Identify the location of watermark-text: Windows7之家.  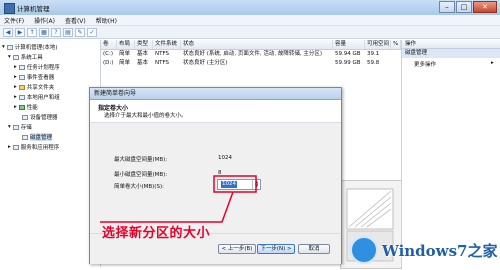
(440, 250).